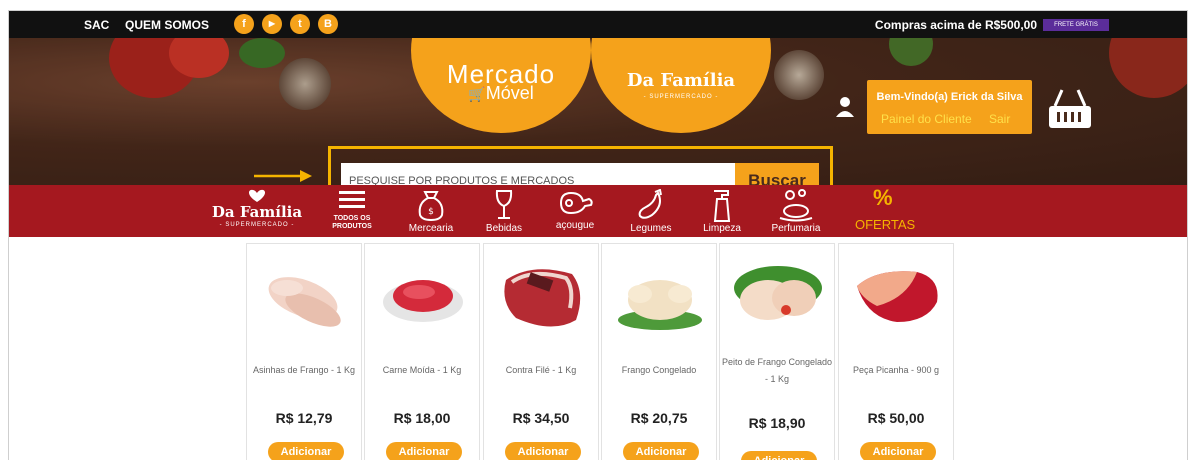  I want to click on nav-todos-produtos: TODOS OS PRODUTOS, so click(352, 211).